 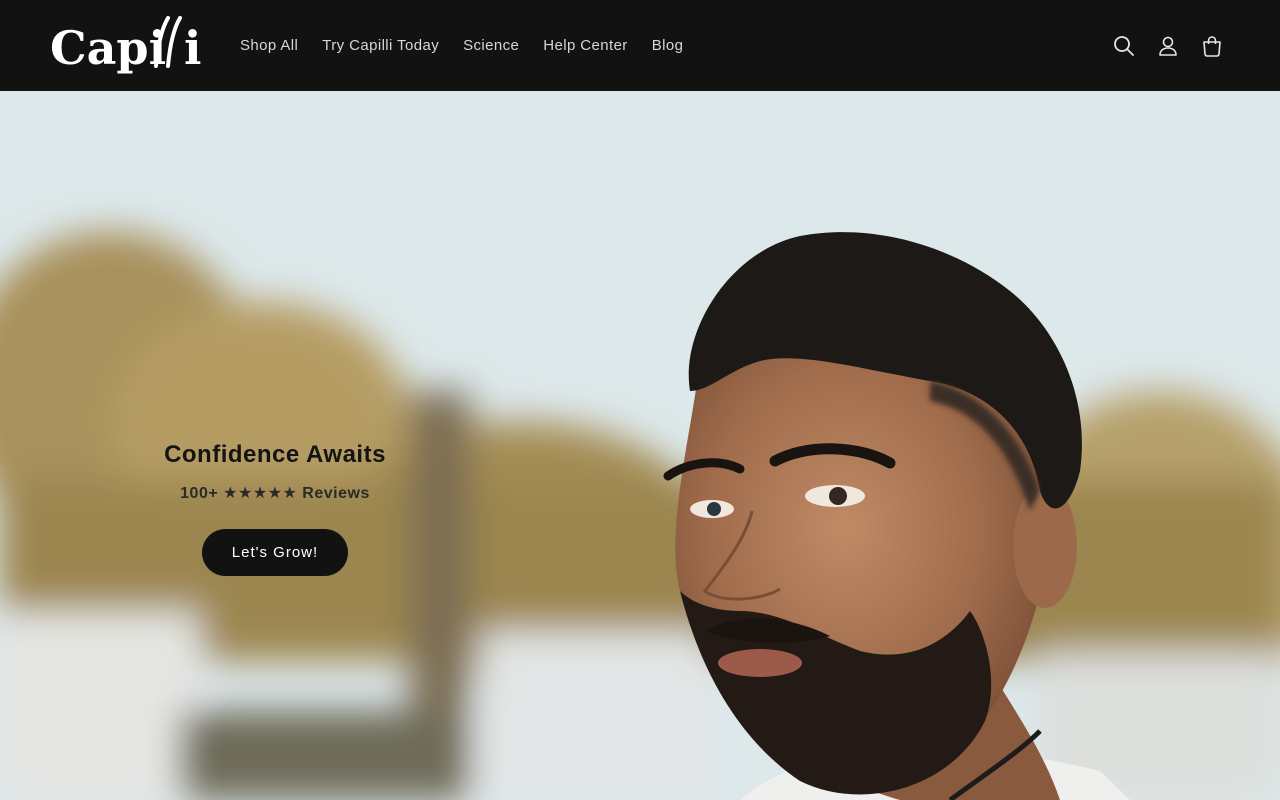 What do you see at coordinates (1124, 46) in the screenshot?
I see `search-icon` at bounding box center [1124, 46].